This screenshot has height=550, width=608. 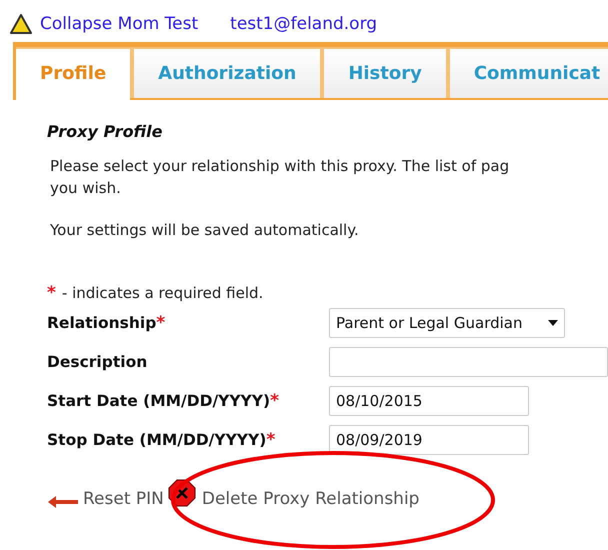 What do you see at coordinates (105, 131) in the screenshot?
I see `section-title: Proxy Profile` at bounding box center [105, 131].